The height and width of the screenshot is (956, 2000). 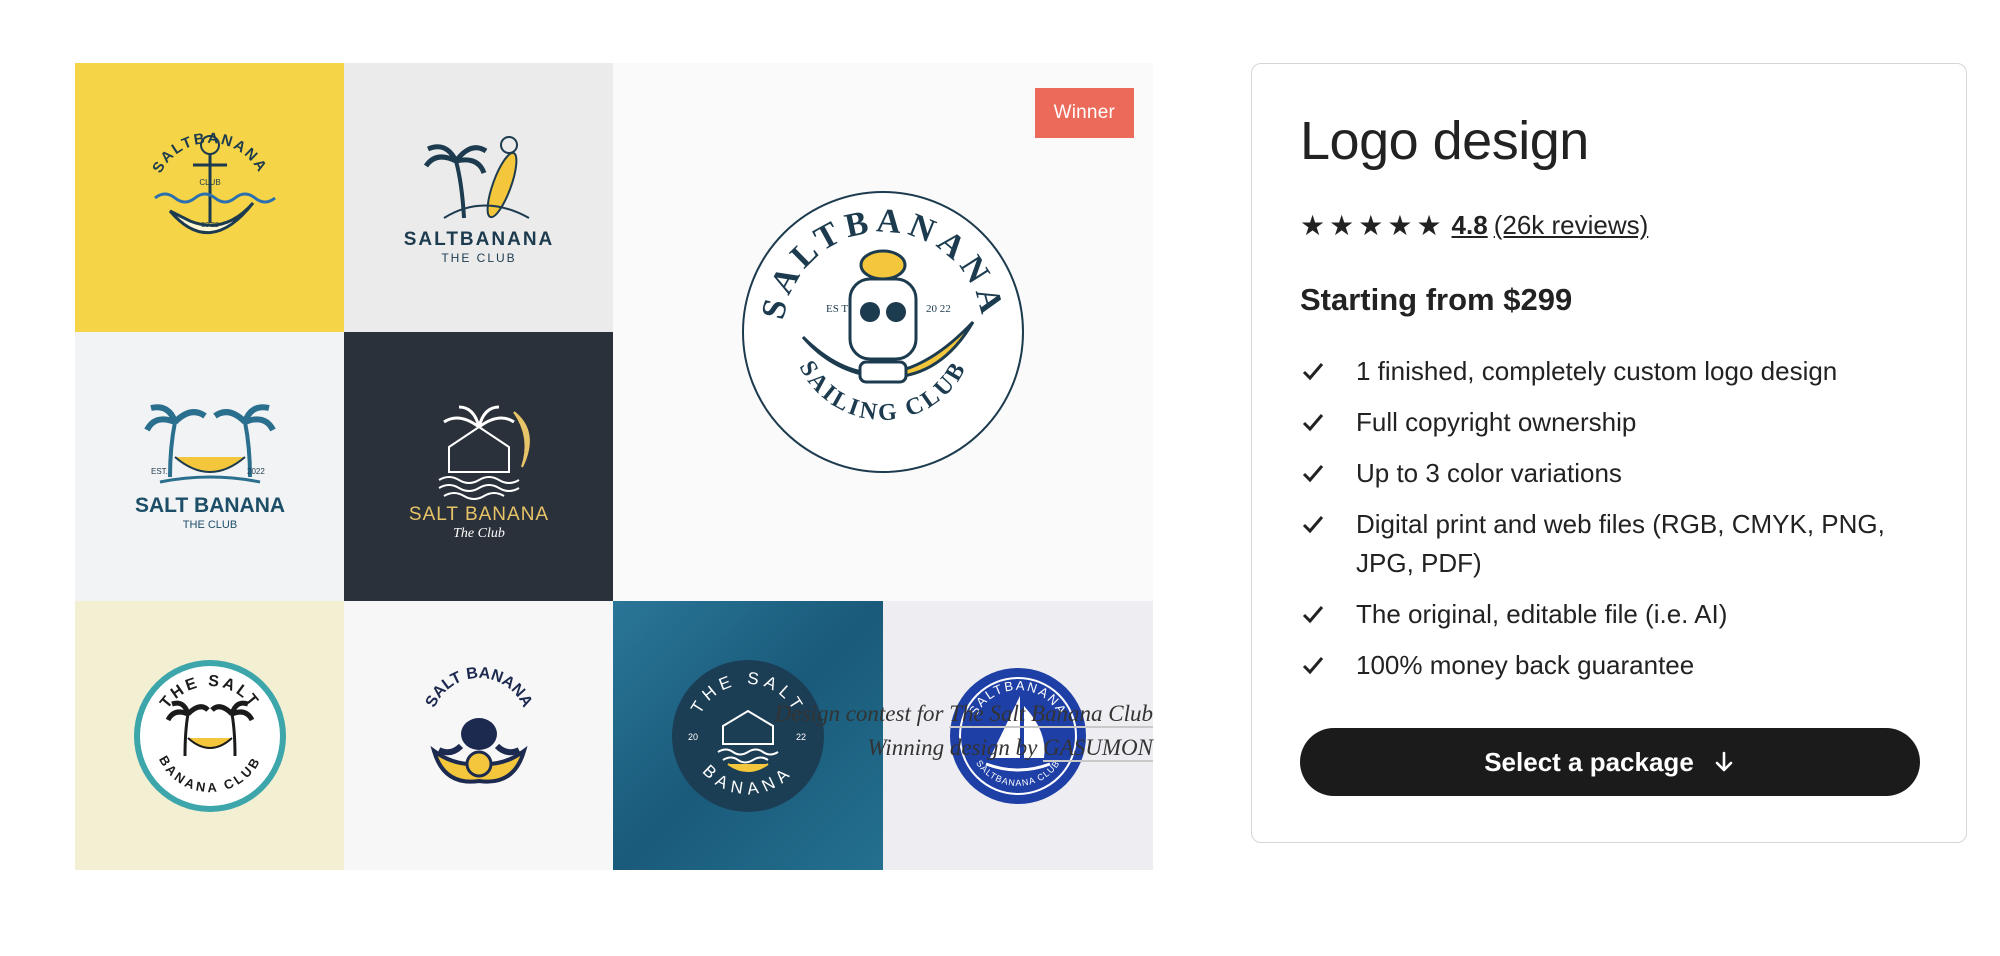 What do you see at coordinates (209, 525) in the screenshot?
I see `hammock-logo-sub: THE CLUB` at bounding box center [209, 525].